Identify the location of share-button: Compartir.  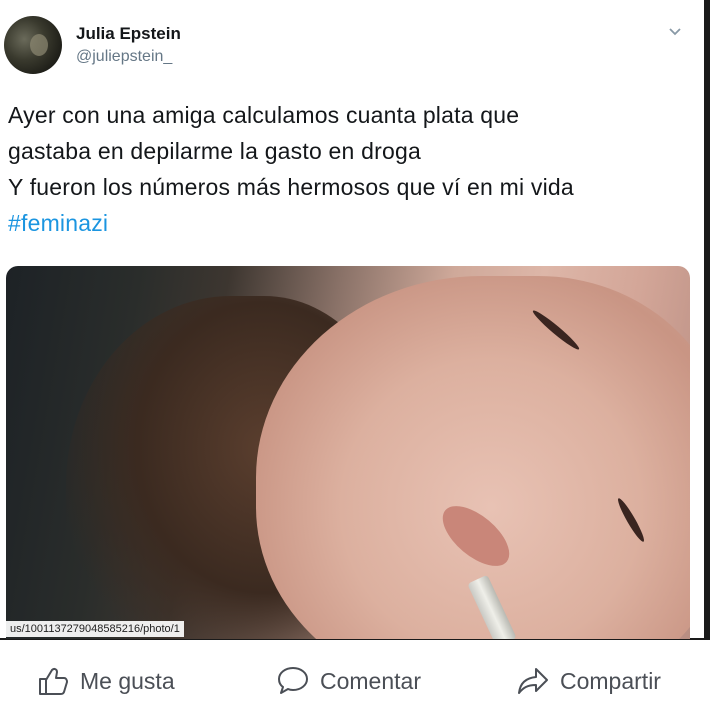
(588, 681).